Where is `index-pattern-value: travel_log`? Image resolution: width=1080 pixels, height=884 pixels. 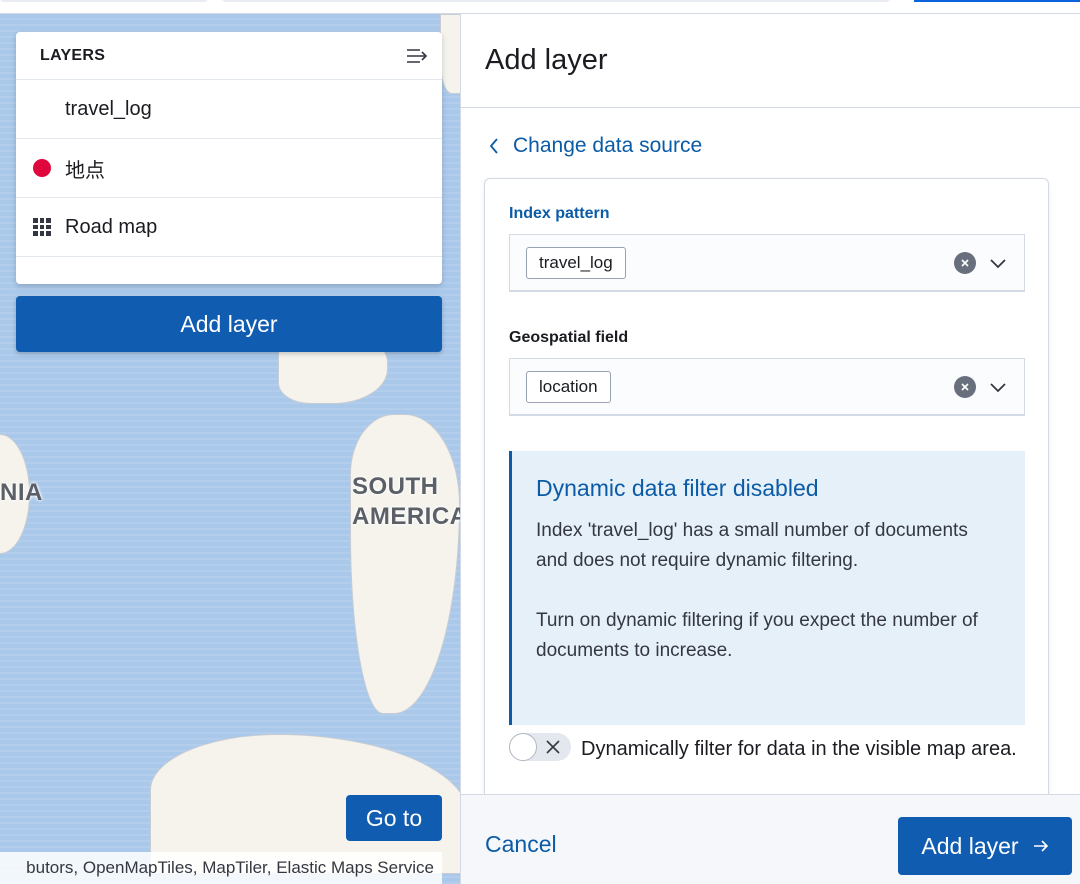
index-pattern-value: travel_log is located at coordinates (576, 262).